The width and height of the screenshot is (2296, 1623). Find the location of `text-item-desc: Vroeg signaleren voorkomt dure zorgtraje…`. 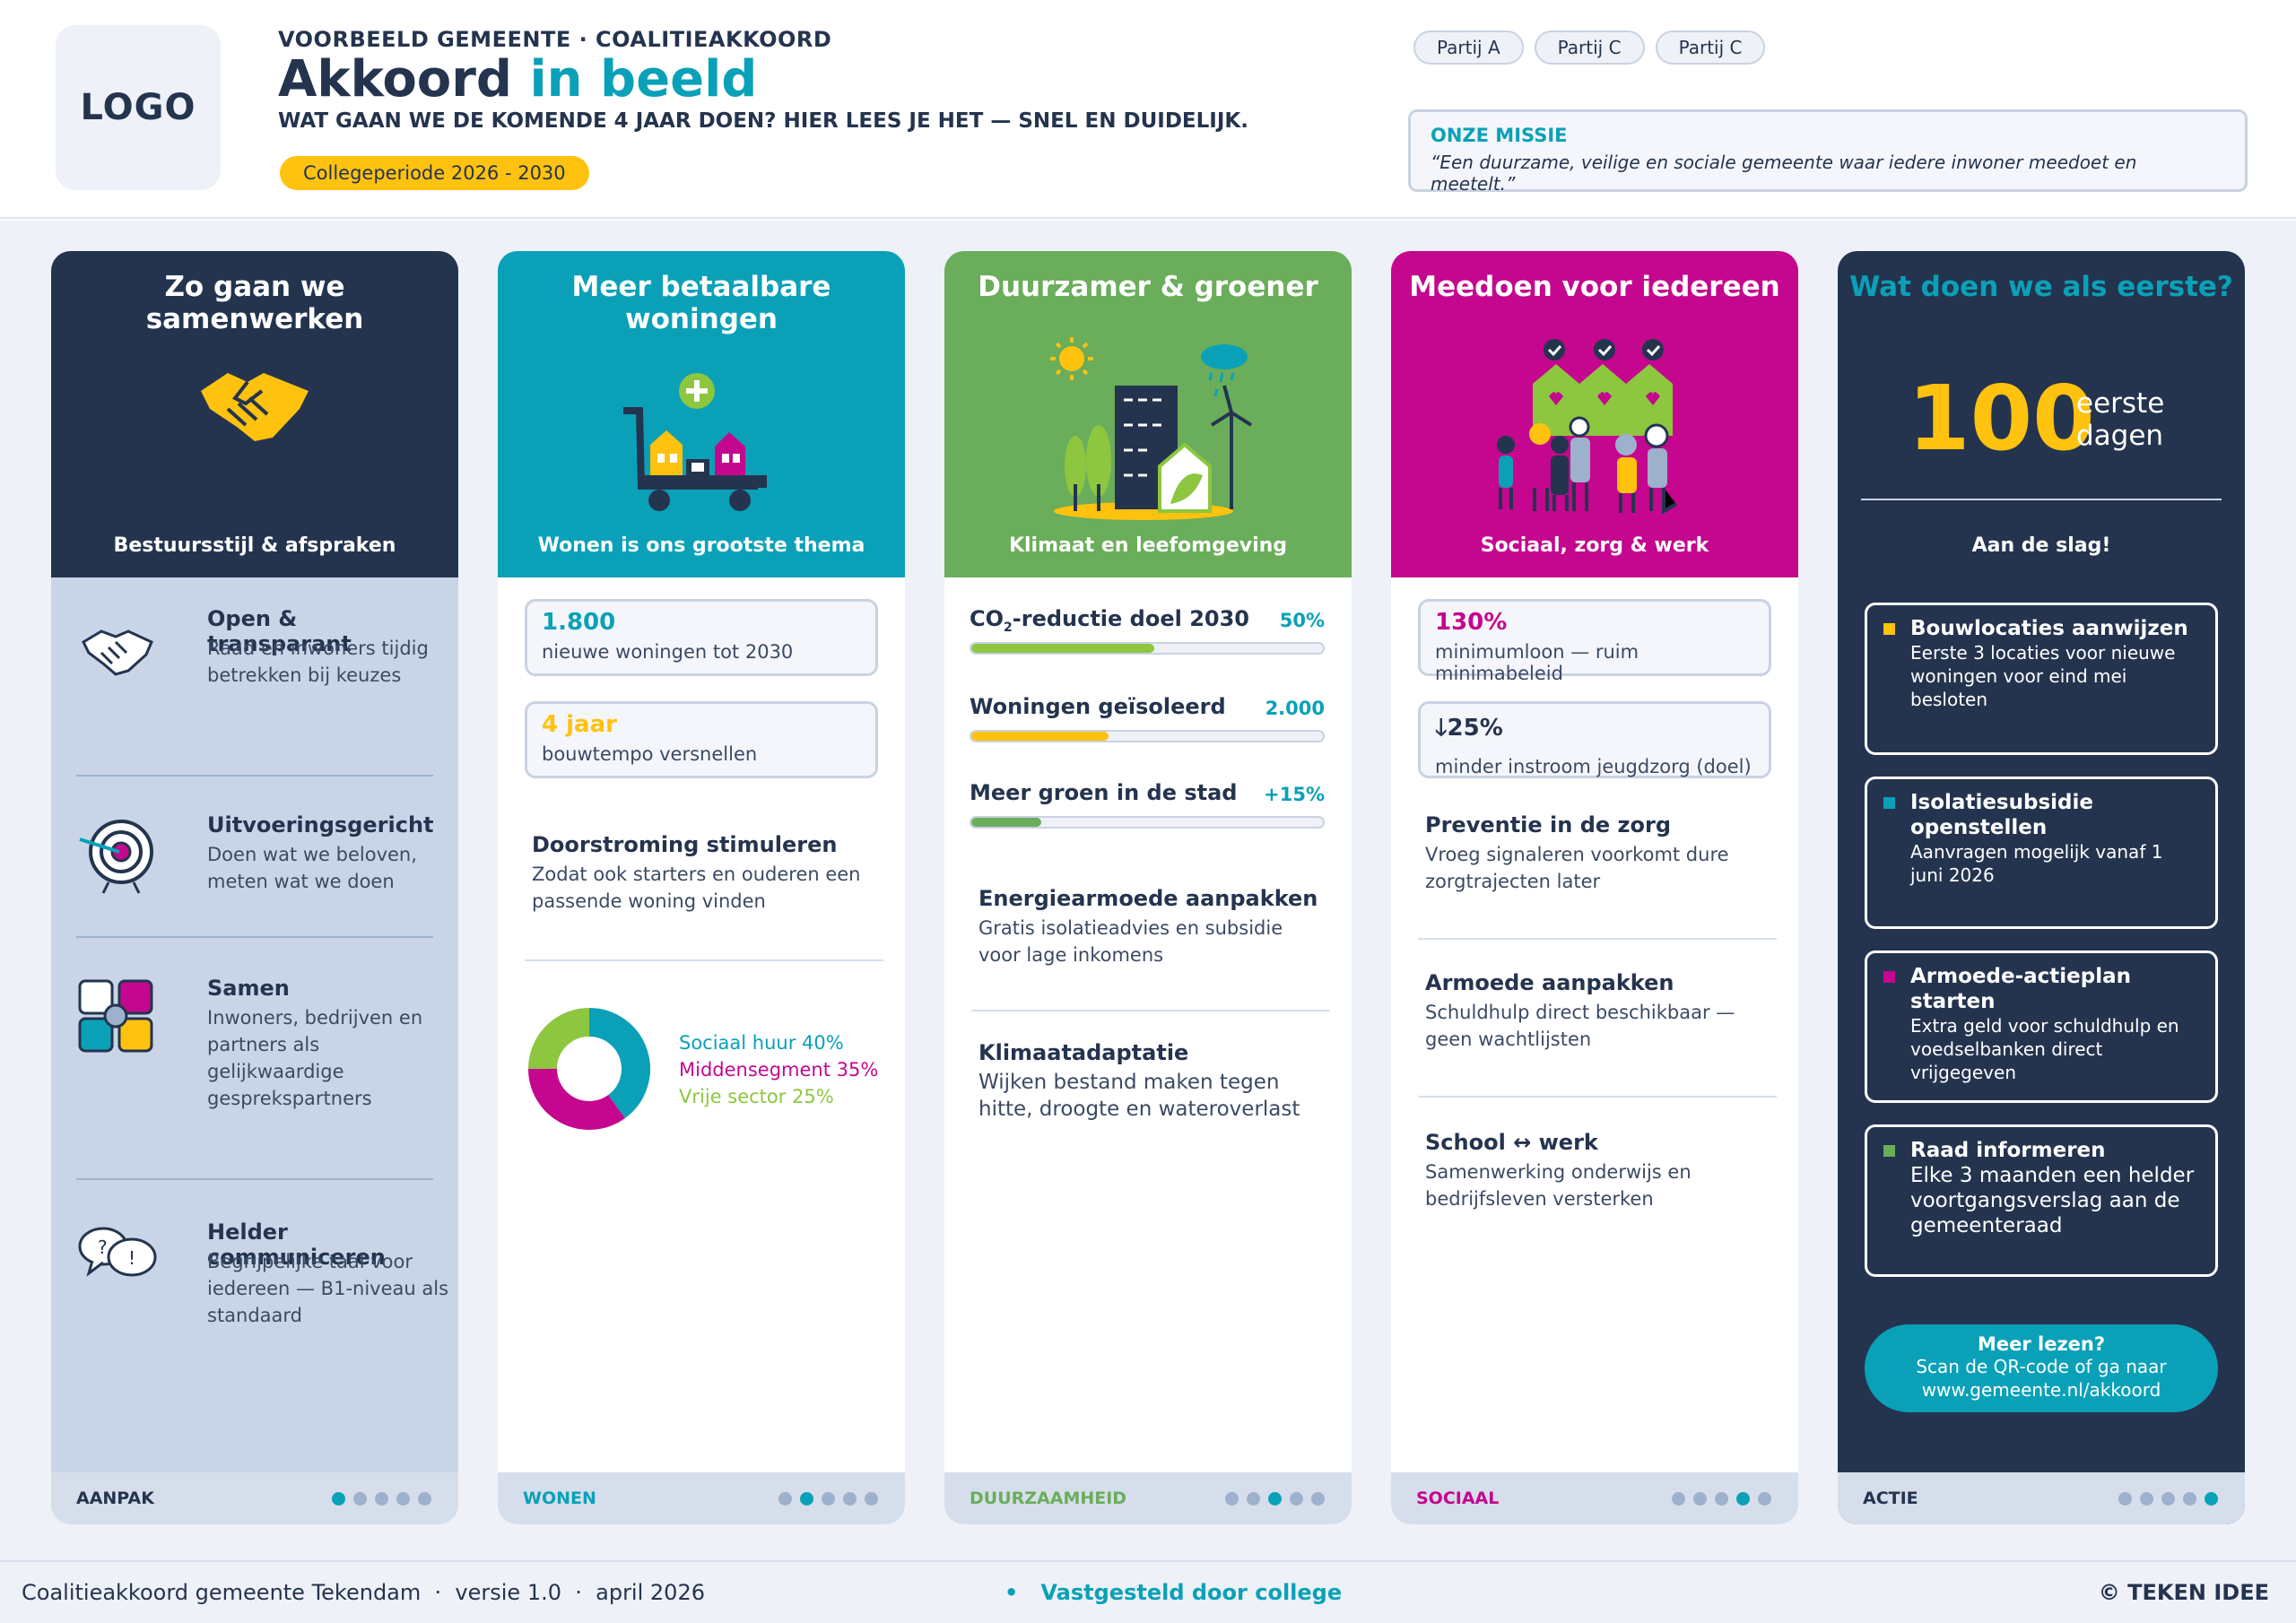

text-item-desc: Vroeg signaleren voorkomt dure zorgtraje… is located at coordinates (1577, 868).